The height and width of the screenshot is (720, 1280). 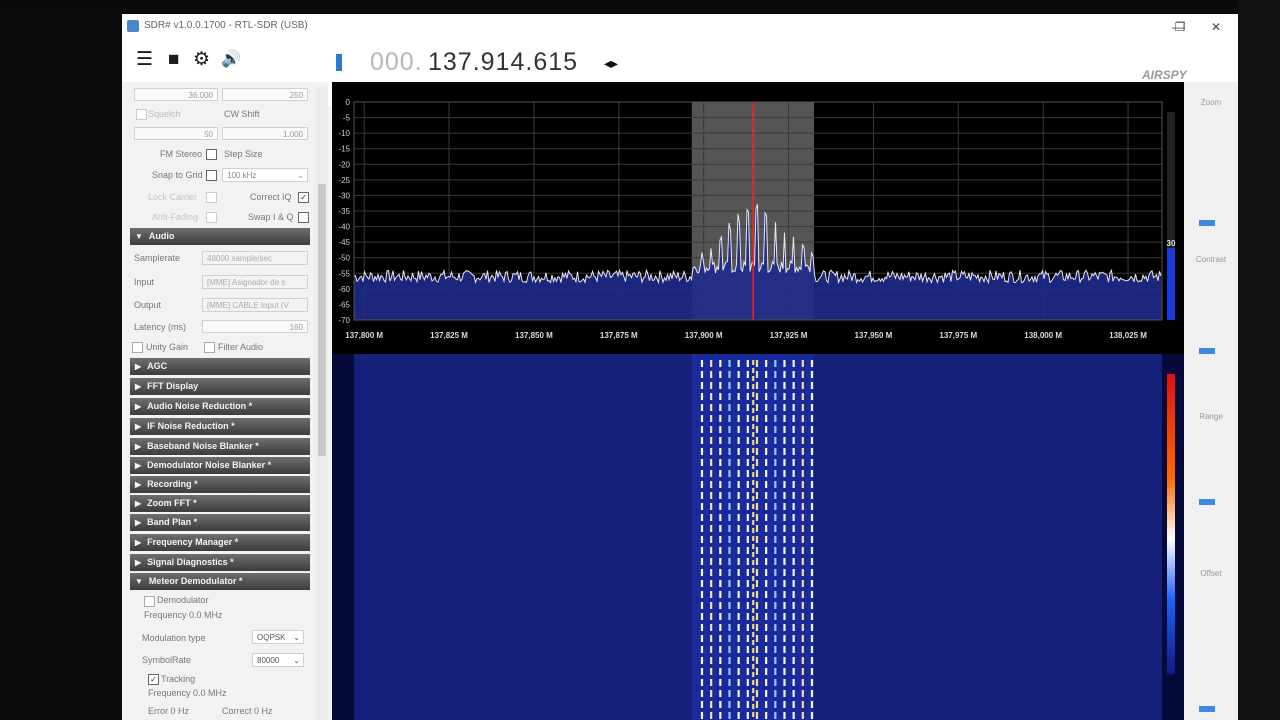 What do you see at coordinates (173, 386) in the screenshot?
I see `section-label: FFT Display` at bounding box center [173, 386].